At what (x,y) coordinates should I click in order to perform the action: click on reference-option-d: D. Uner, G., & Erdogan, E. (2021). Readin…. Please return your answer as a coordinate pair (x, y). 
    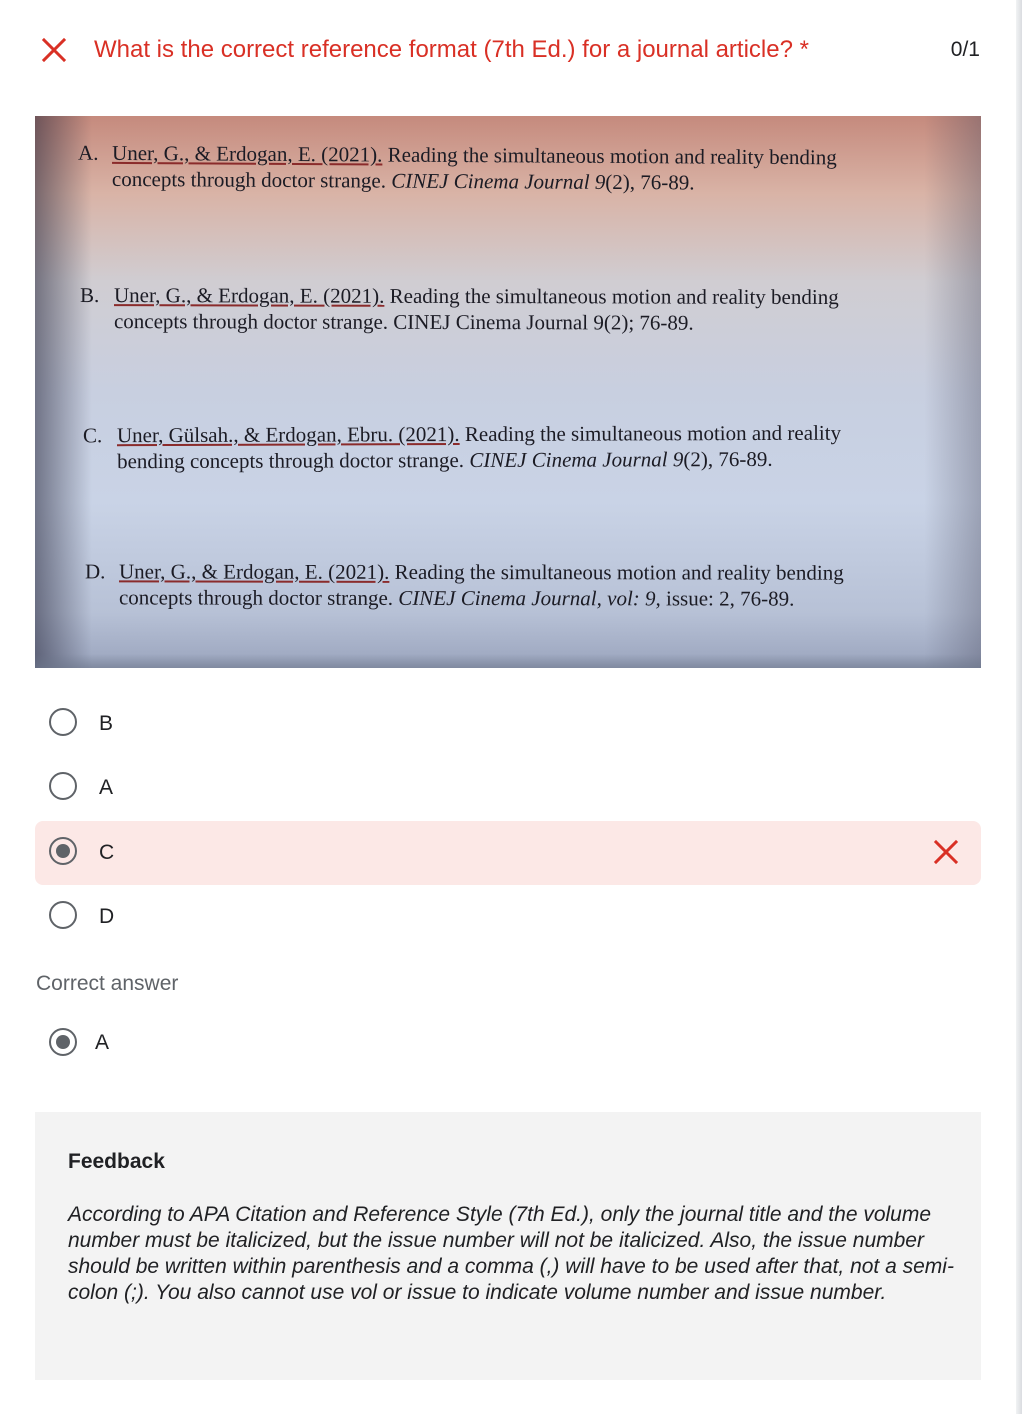
    Looking at the image, I should click on (464, 584).